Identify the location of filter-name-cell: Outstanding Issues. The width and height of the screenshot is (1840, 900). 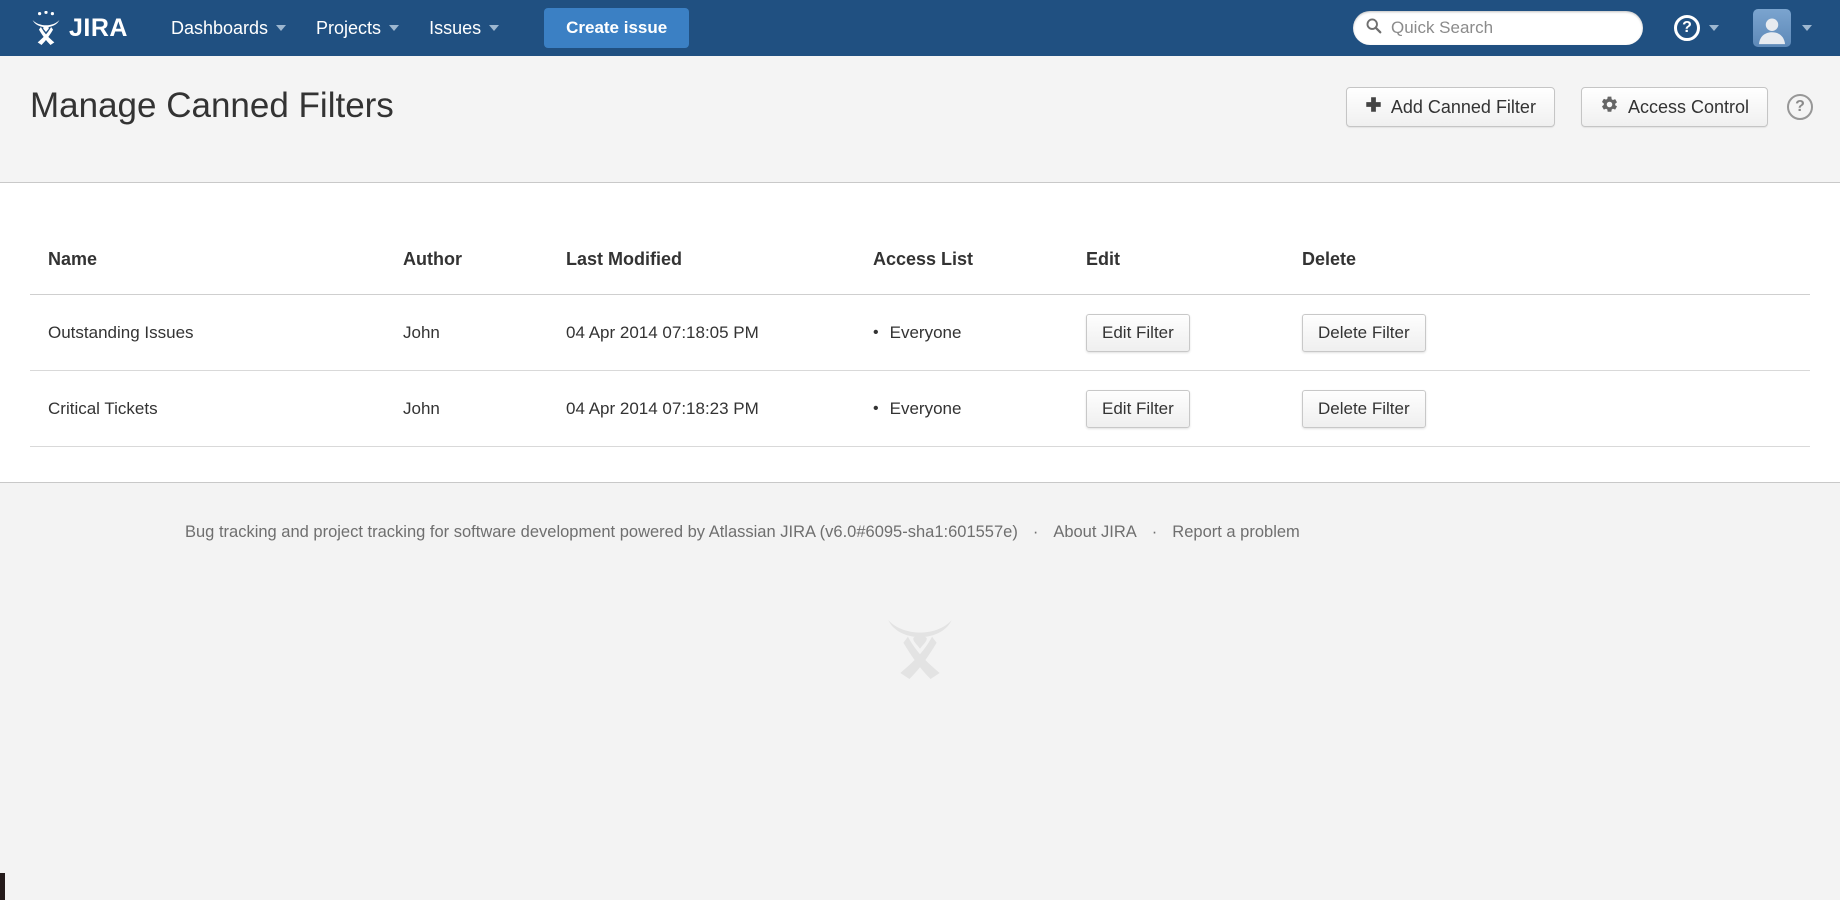
(216, 332).